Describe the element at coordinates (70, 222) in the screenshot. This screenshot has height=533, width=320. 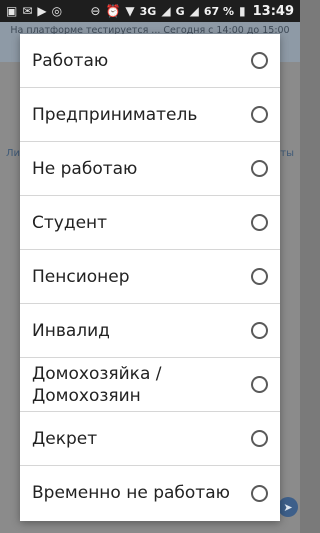
I see `option-label: Студент` at that location.